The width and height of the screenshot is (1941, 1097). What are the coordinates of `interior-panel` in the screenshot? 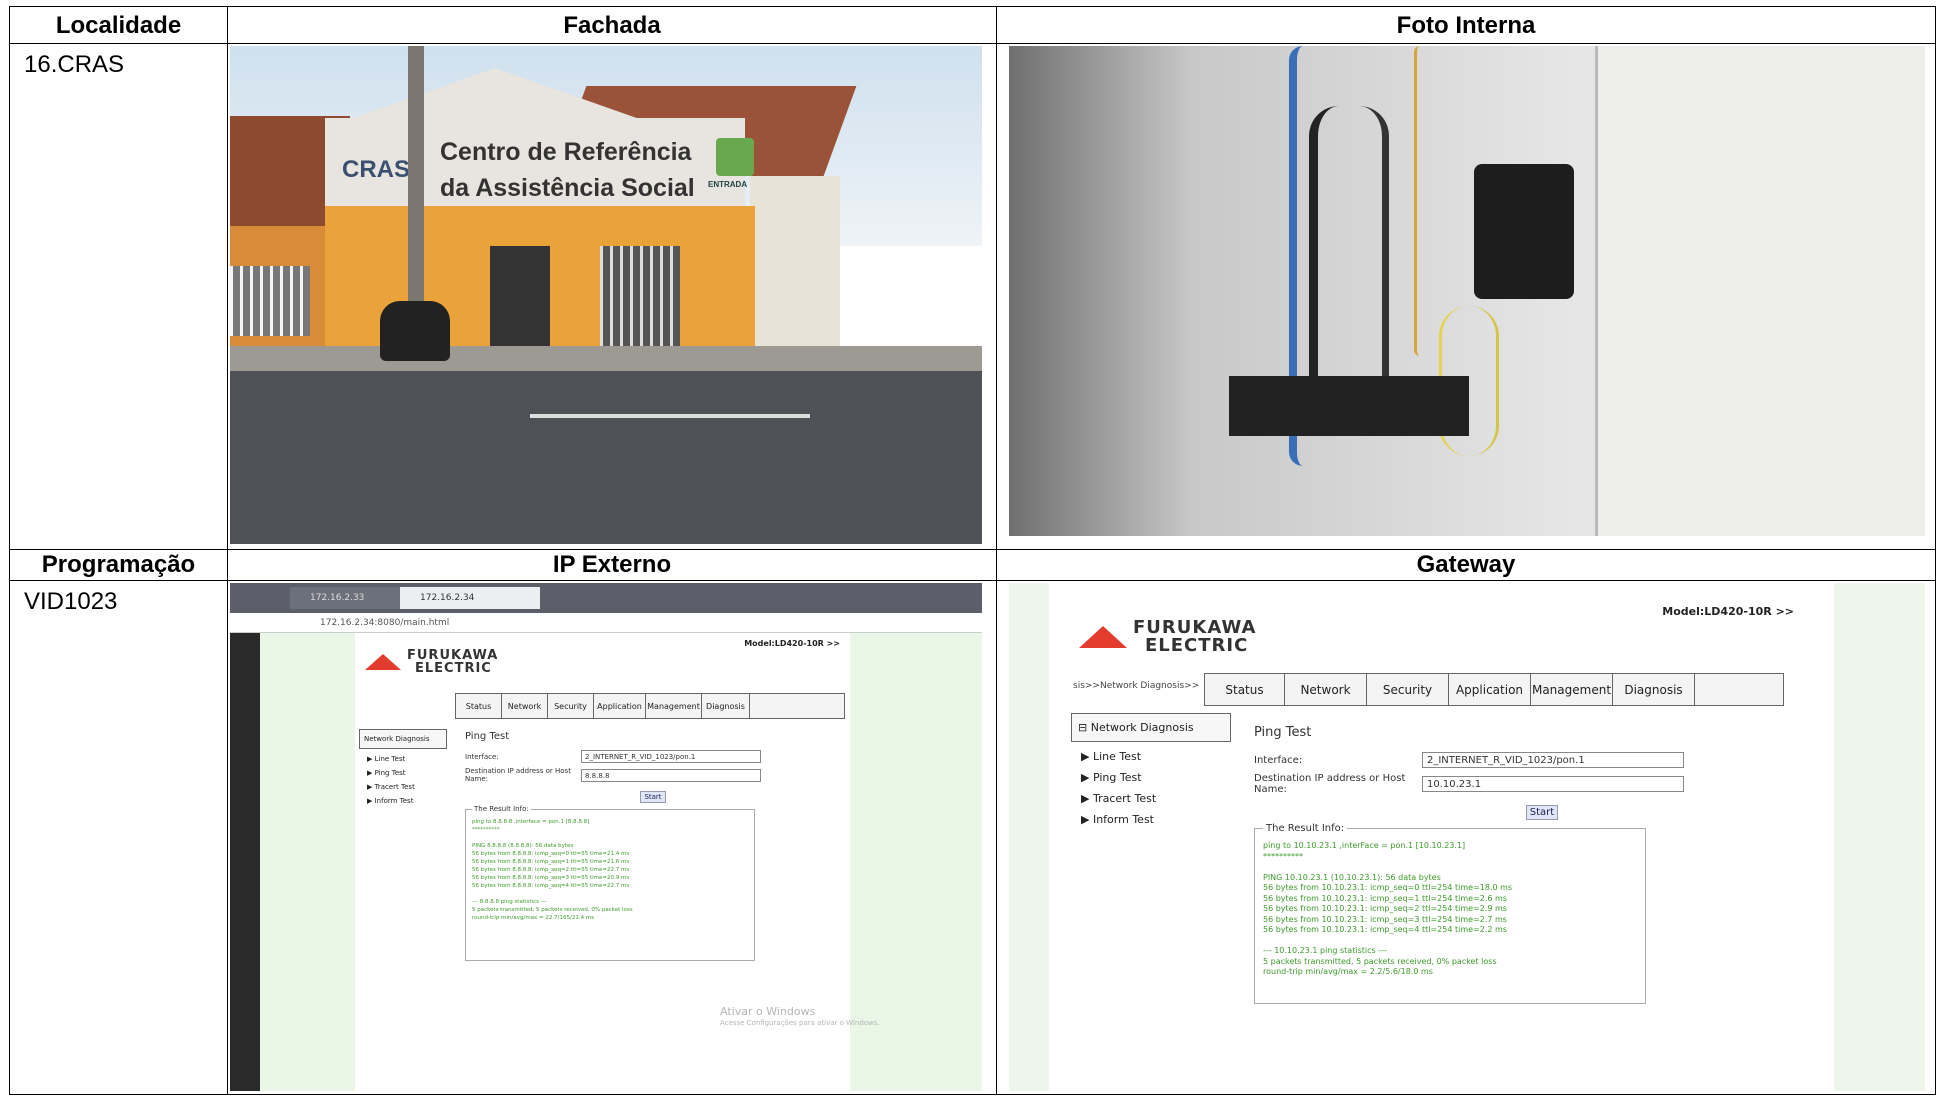 It's located at (1760, 291).